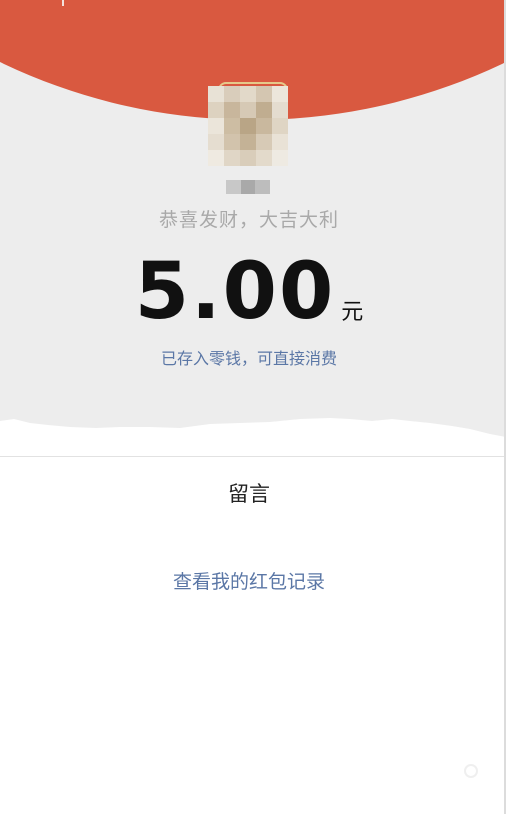  Describe the element at coordinates (253, 456) in the screenshot. I see `section-divider` at that location.